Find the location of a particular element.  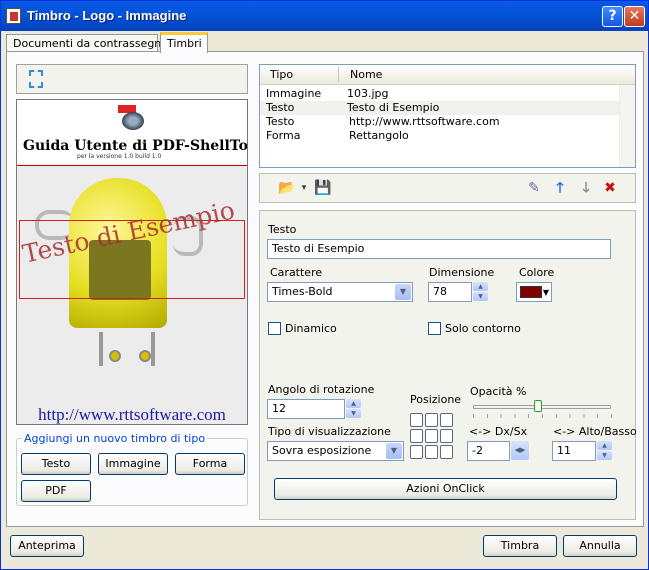

solo-contorno-label: Solo contorno is located at coordinates (483, 328).